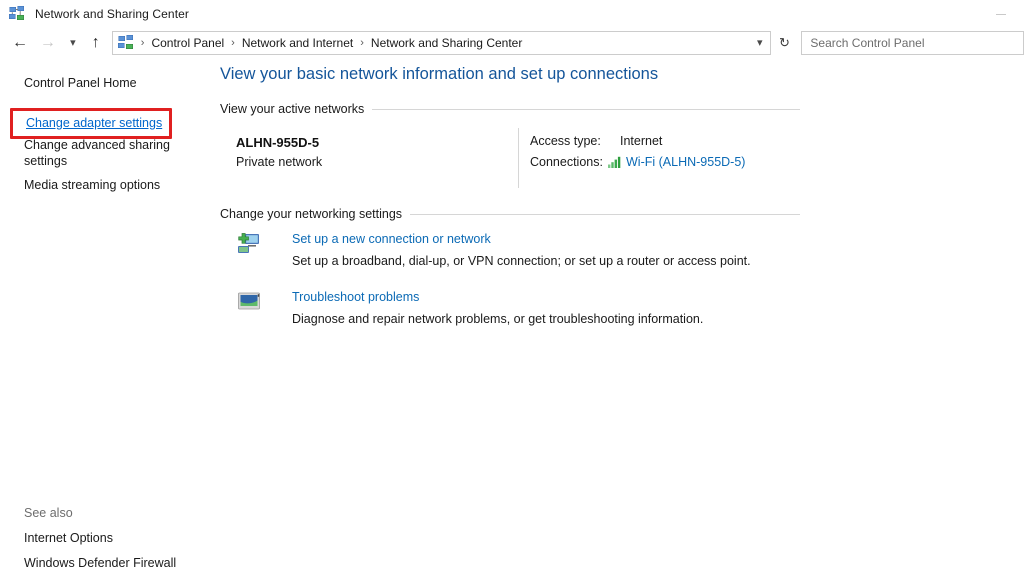 This screenshot has width=1024, height=574. I want to click on up-arrow-icon: ↑, so click(96, 43).